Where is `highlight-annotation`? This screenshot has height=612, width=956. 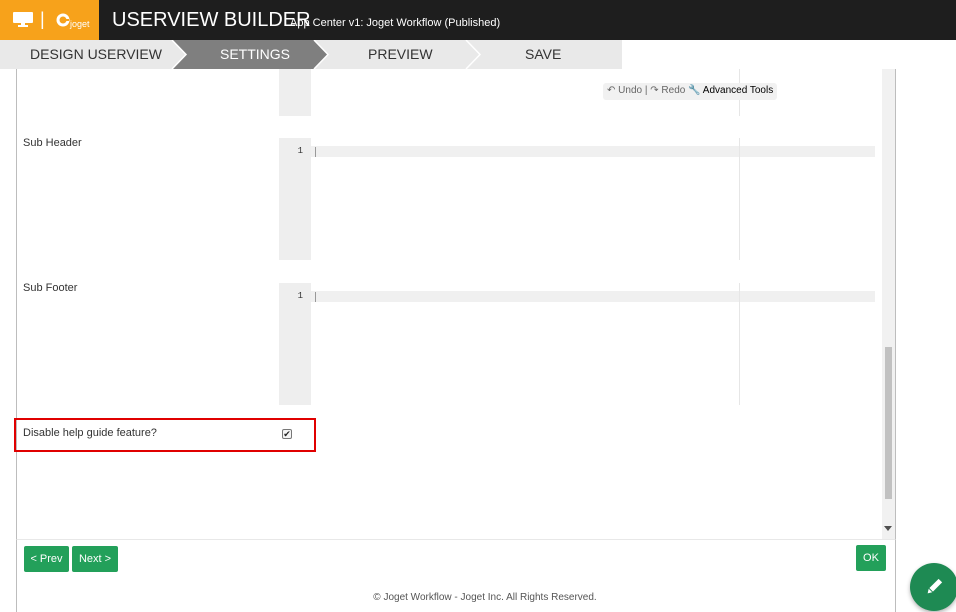
highlight-annotation is located at coordinates (165, 435).